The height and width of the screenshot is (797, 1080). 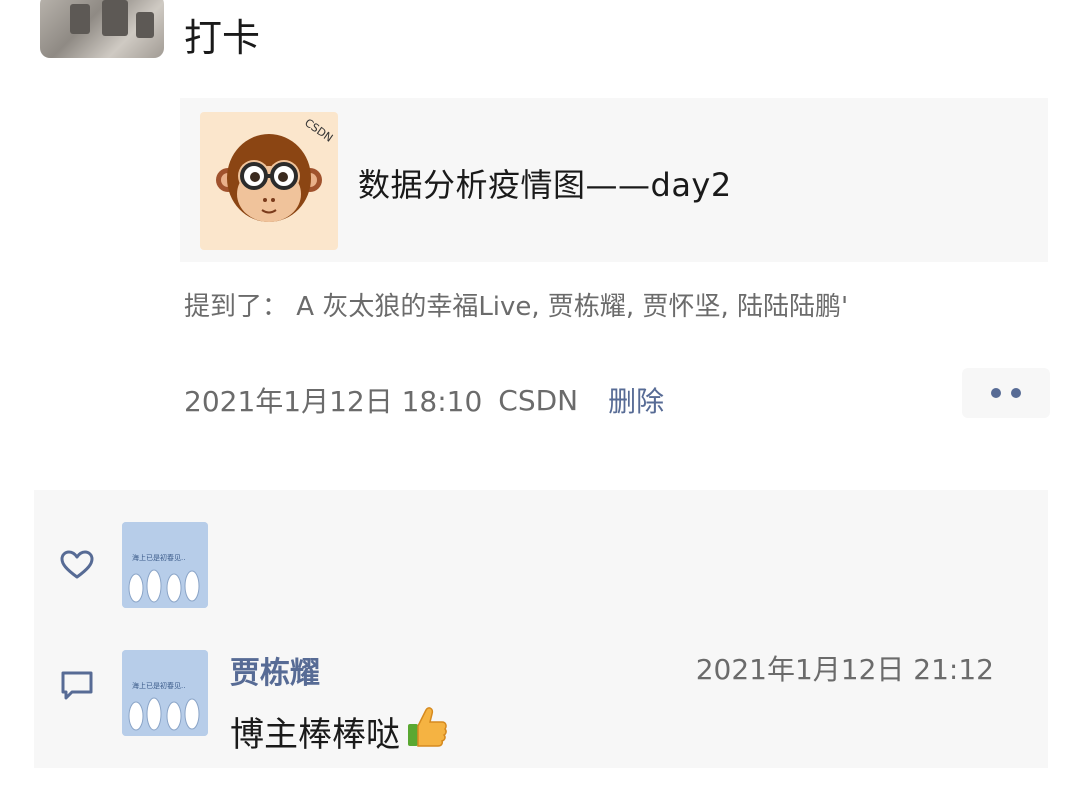 What do you see at coordinates (516, 307) in the screenshot?
I see `mention-text: 提到了： A 灰太狼的幸福Live, 贾栋耀, 贾怀坚, 陆陆陆鹏'` at bounding box center [516, 307].